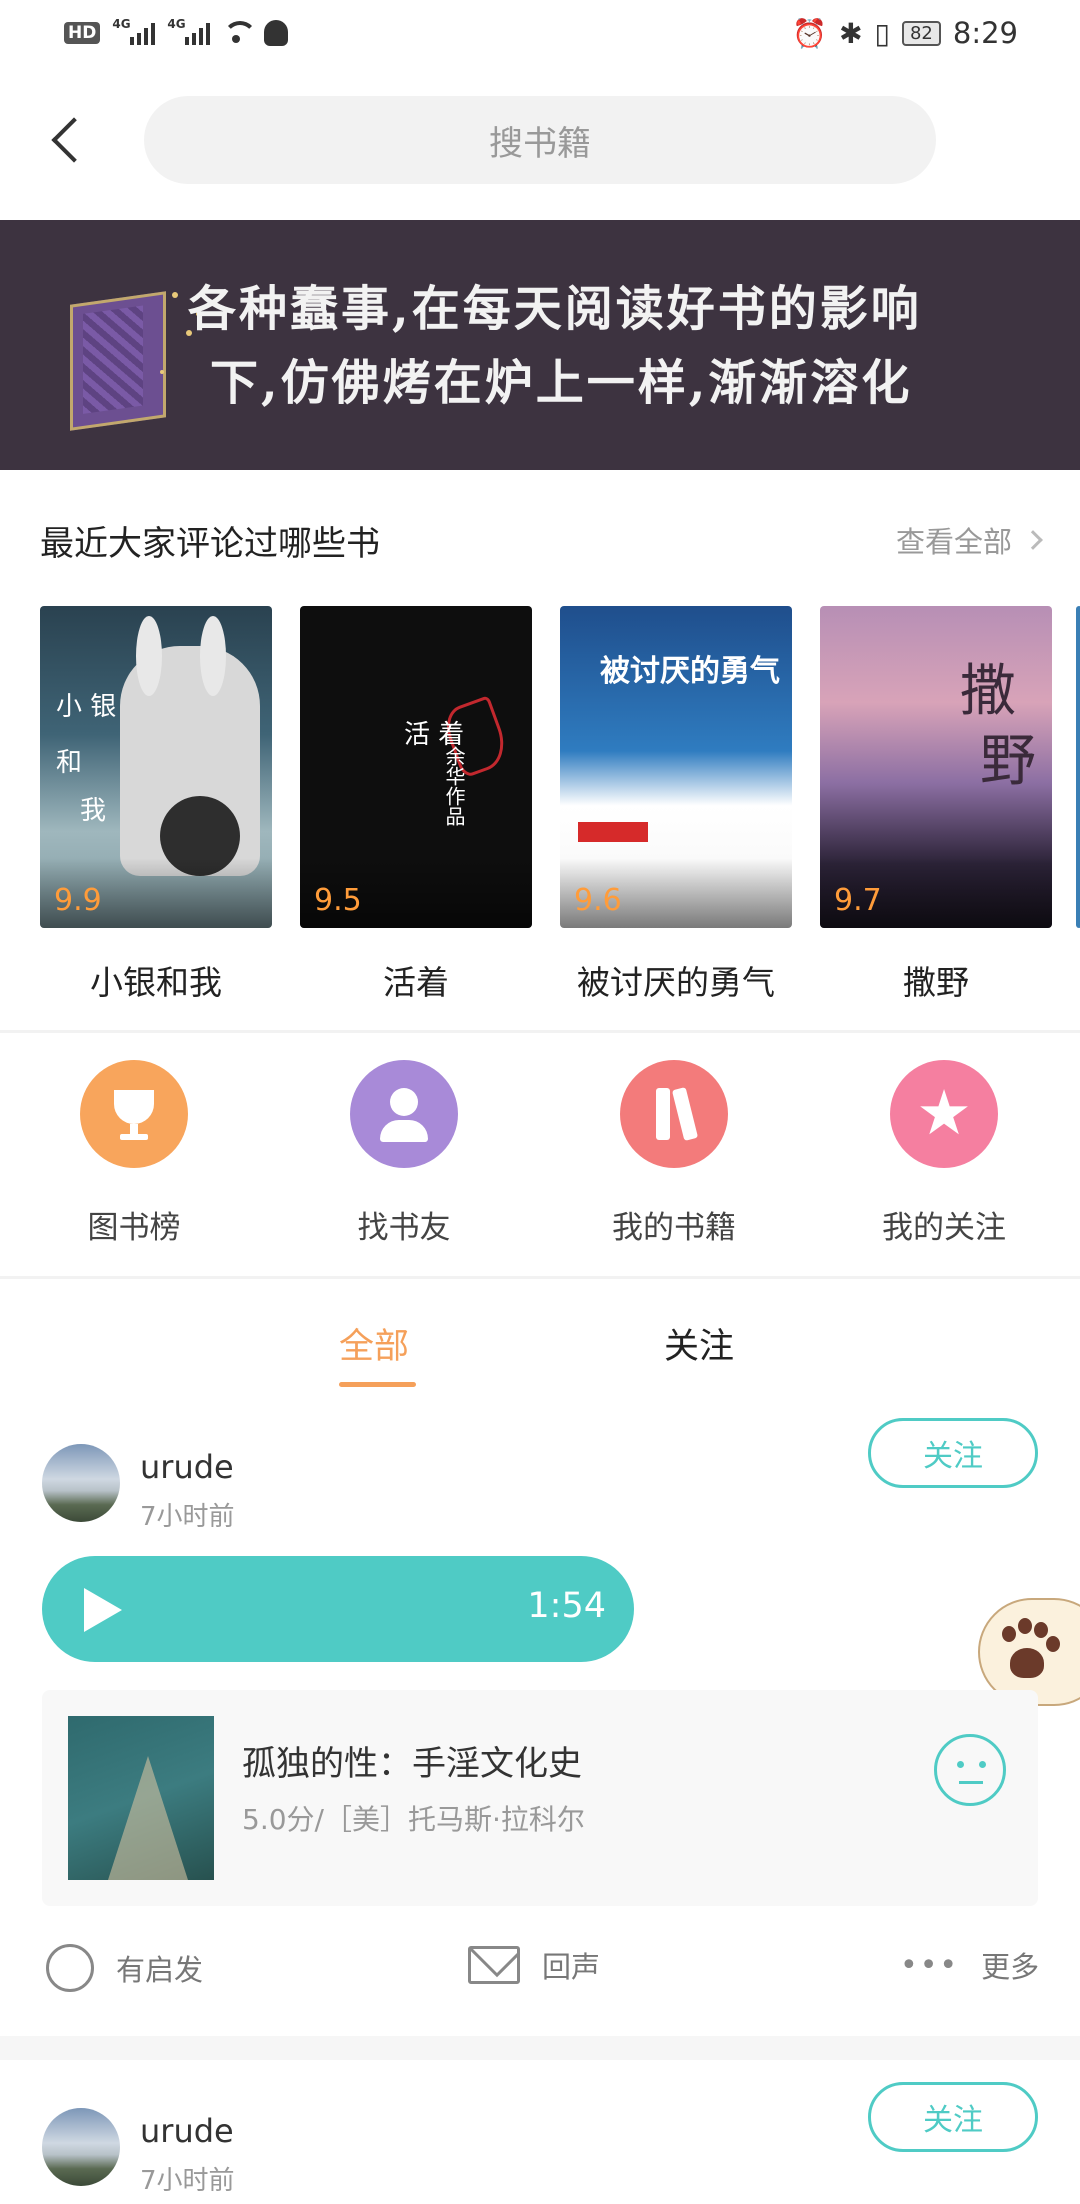  Describe the element at coordinates (416, 982) in the screenshot. I see `book-title: 活着` at that location.